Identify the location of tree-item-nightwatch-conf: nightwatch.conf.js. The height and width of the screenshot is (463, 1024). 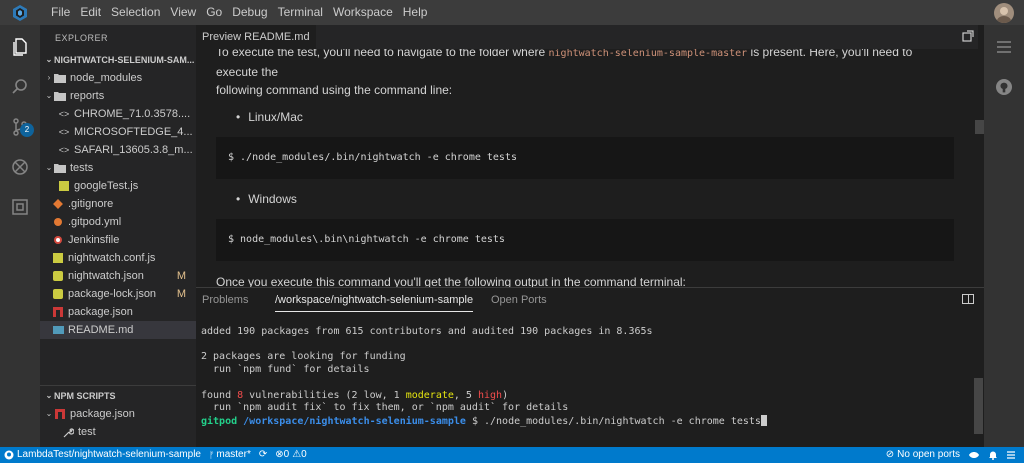
(118, 258).